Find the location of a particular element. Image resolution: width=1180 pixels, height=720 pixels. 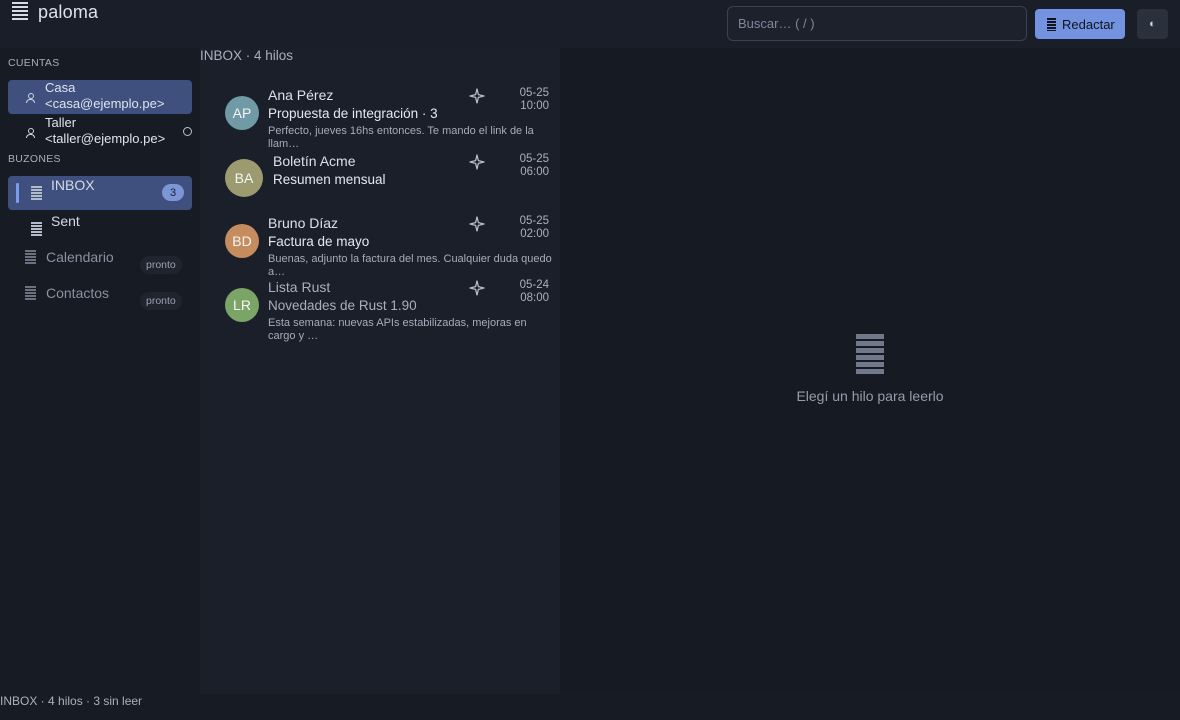

thread-sender: Lista Rust is located at coordinates (299, 287).